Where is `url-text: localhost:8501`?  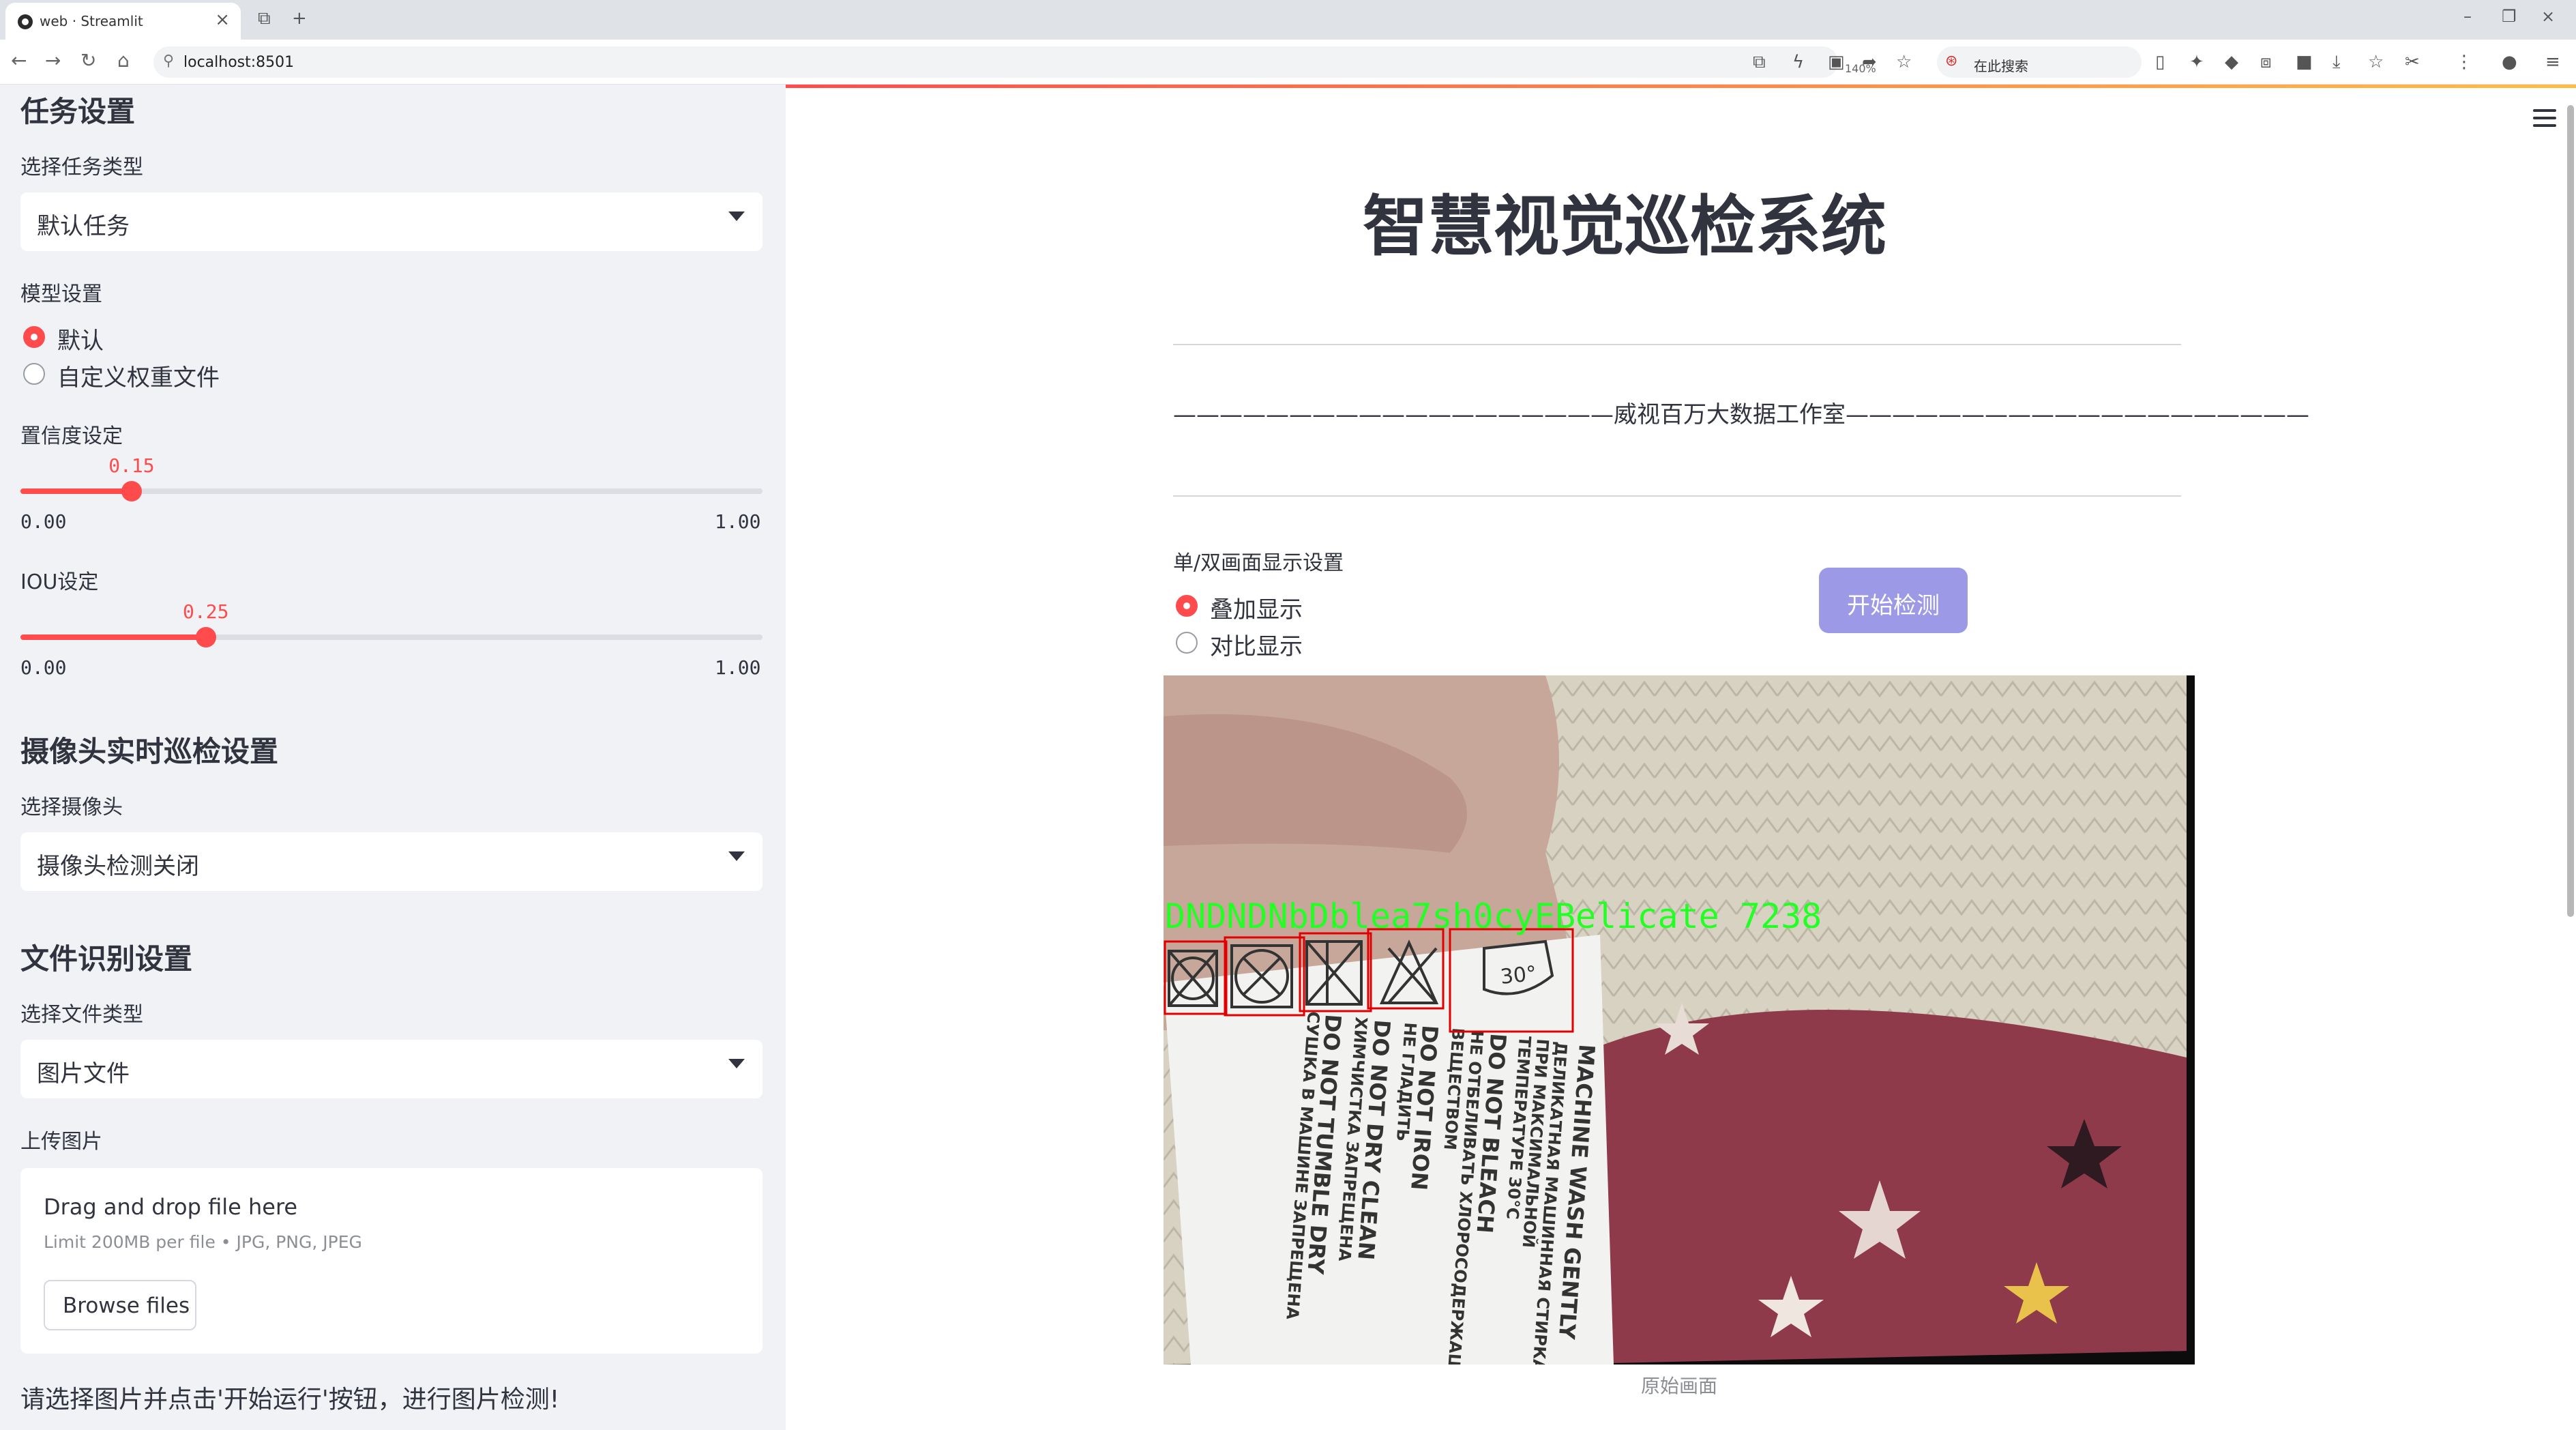 url-text: localhost:8501 is located at coordinates (239, 63).